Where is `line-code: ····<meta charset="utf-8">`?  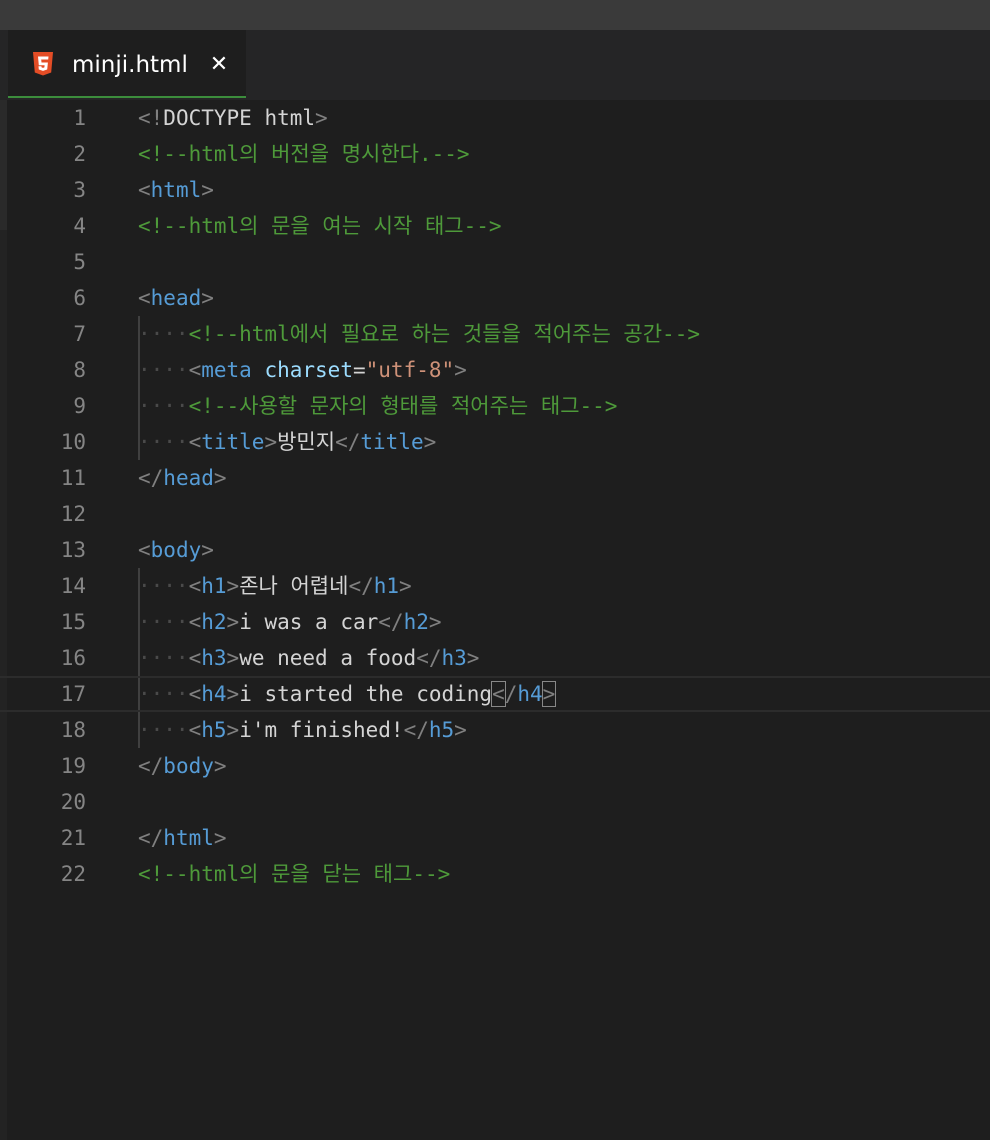 line-code: ····<meta charset="utf-8"> is located at coordinates (302, 370).